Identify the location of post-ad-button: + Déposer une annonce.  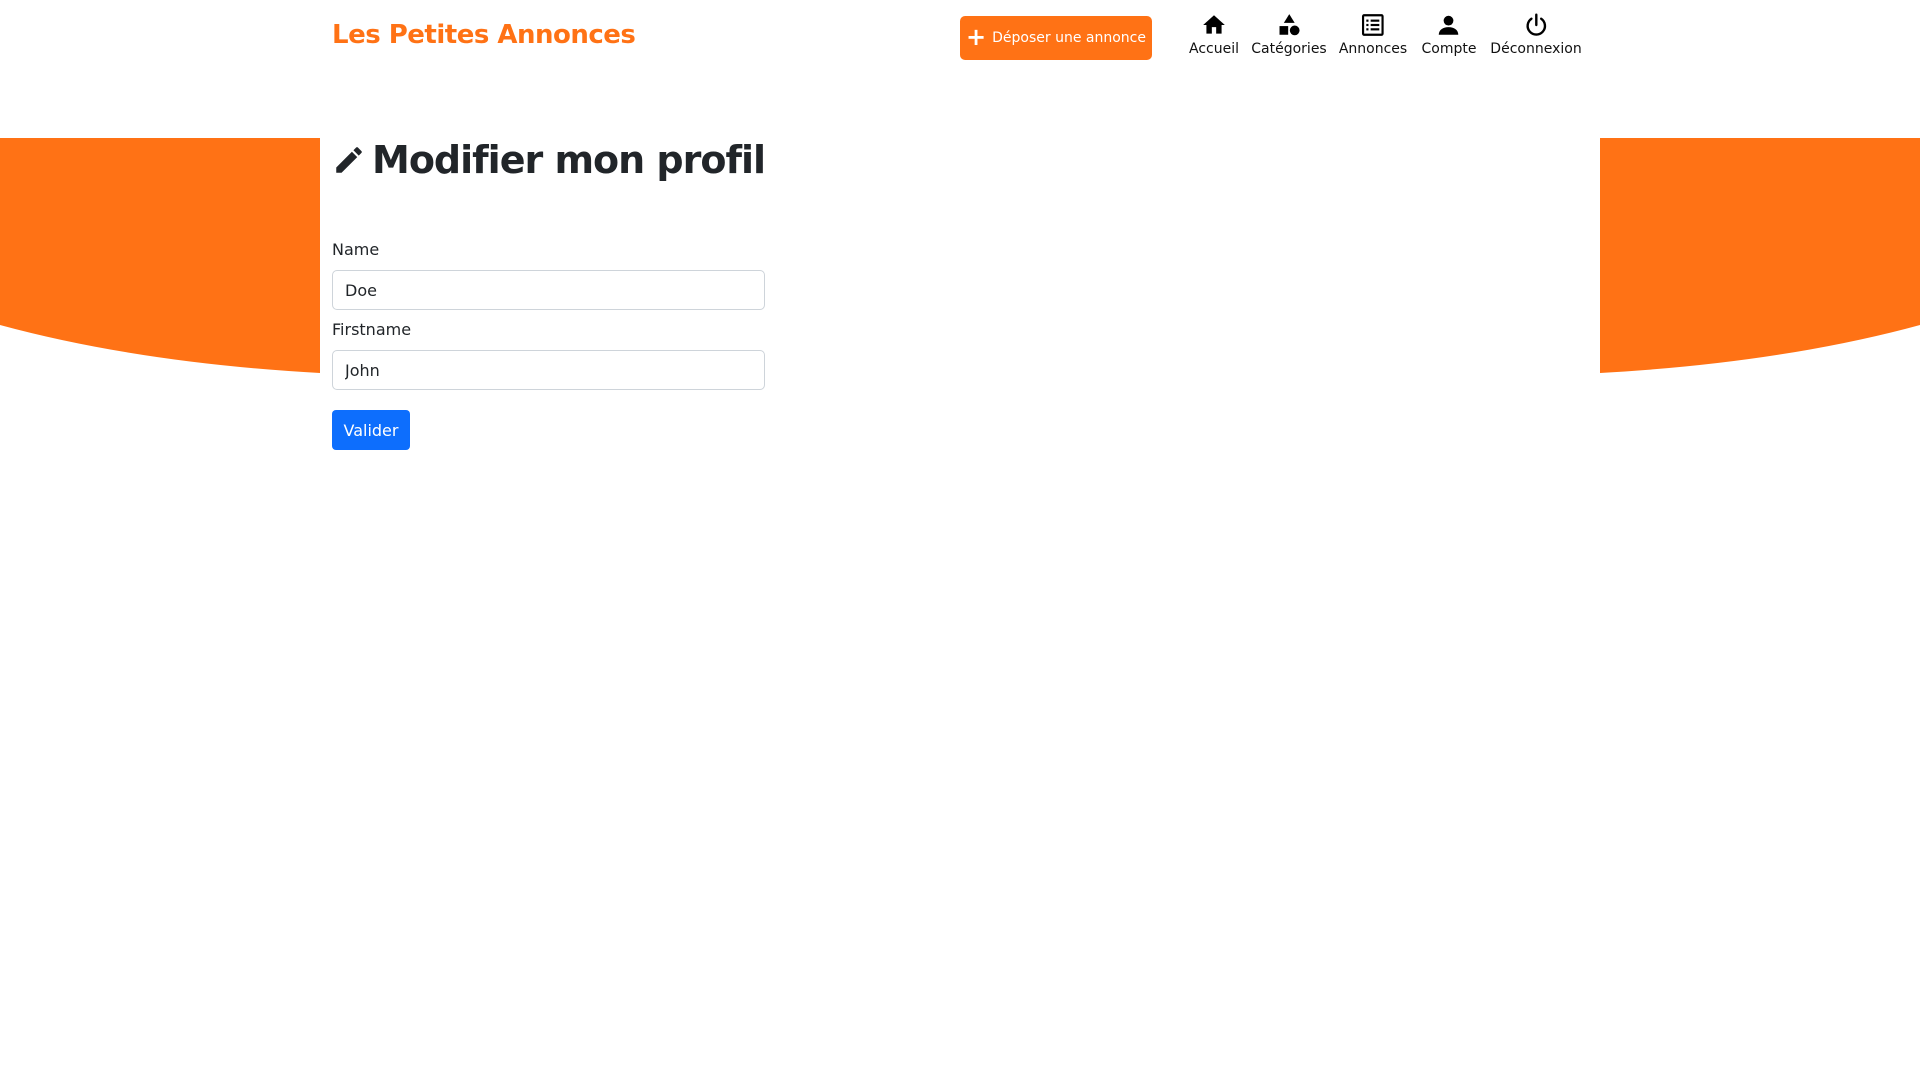
(1056, 38).